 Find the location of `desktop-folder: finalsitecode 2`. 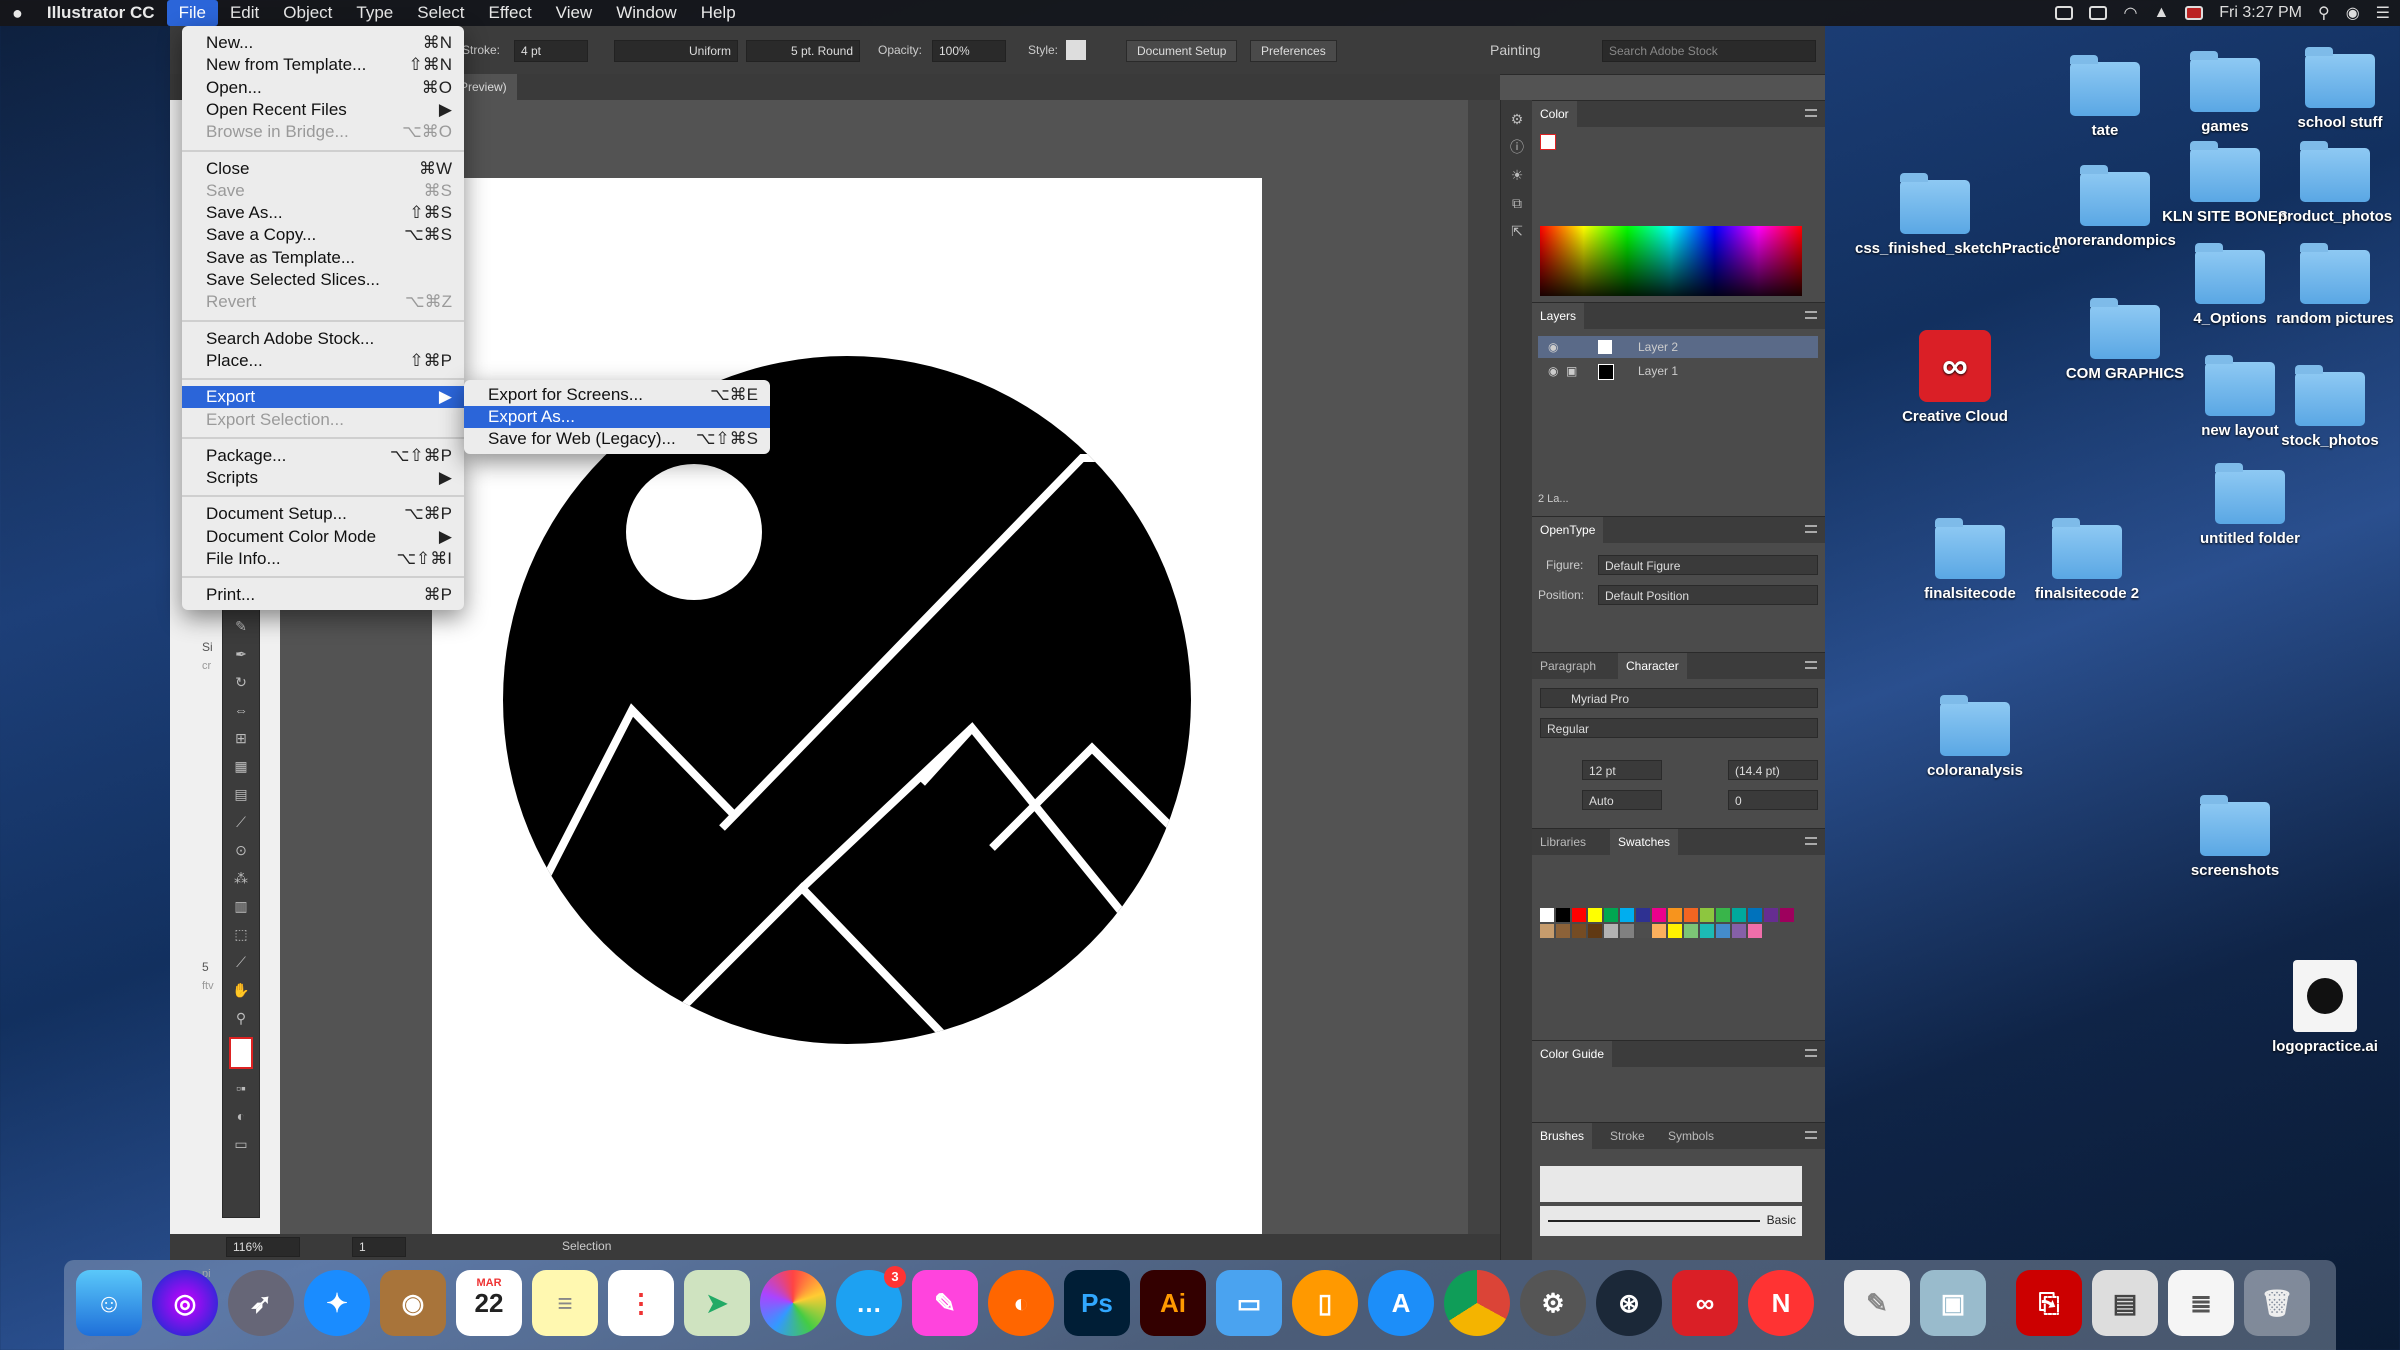

desktop-folder: finalsitecode 2 is located at coordinates (2087, 560).